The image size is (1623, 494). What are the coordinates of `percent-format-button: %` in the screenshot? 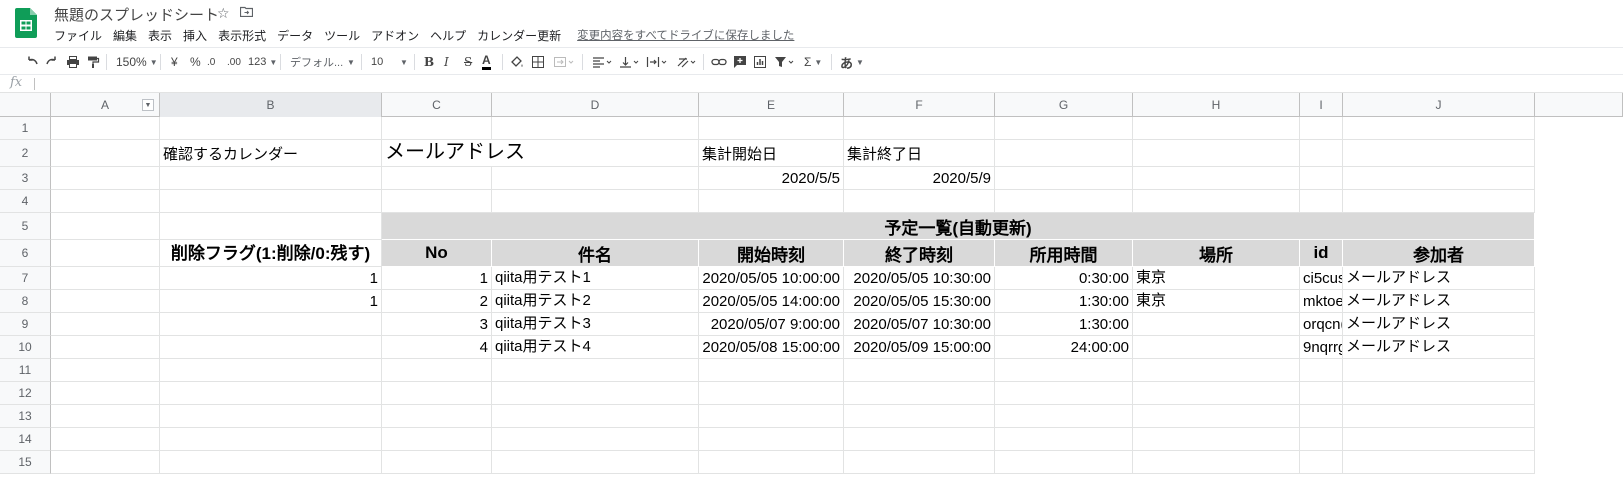 It's located at (195, 62).